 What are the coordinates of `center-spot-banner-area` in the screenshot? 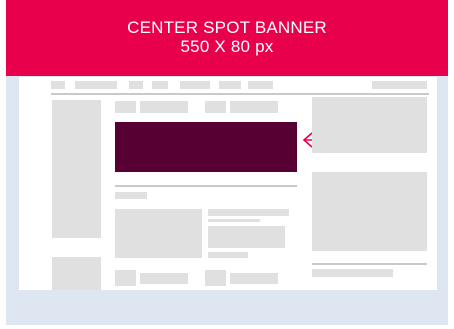 It's located at (206, 147).